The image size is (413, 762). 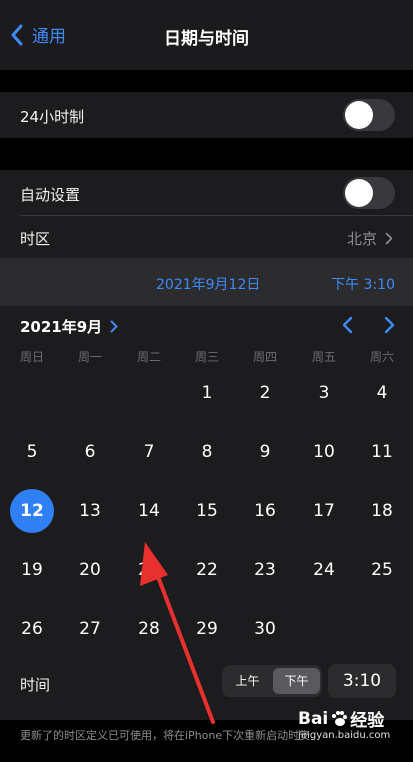 I want to click on calendar-day: 14, so click(x=149, y=511).